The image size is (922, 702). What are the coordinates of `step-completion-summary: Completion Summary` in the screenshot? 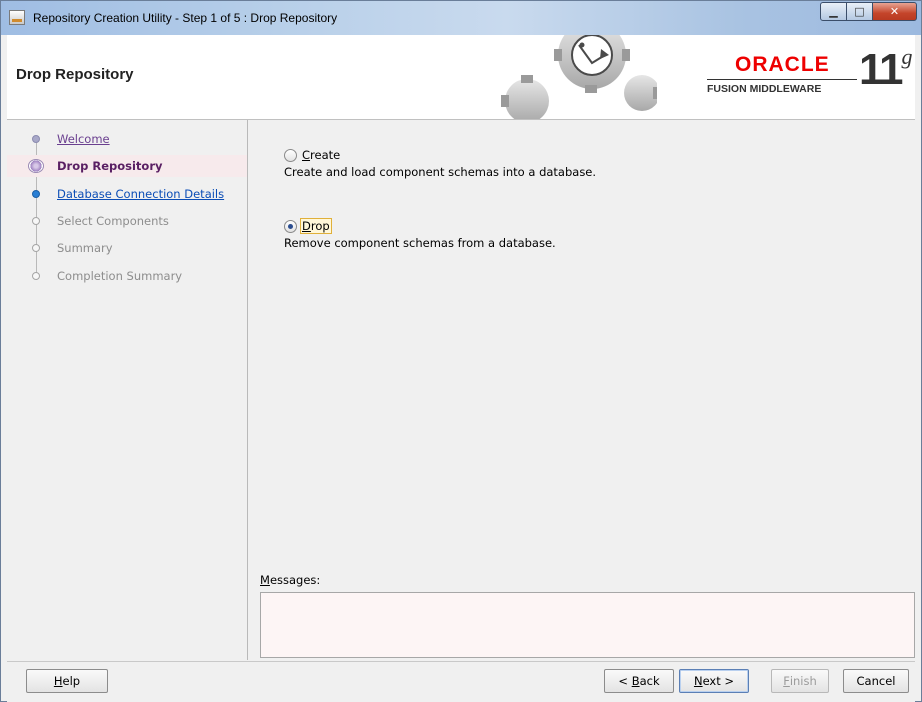 It's located at (127, 276).